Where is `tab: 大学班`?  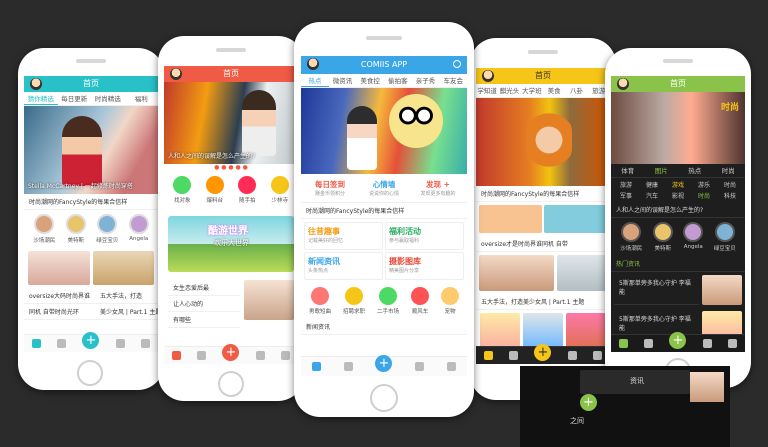 tab: 大学班 is located at coordinates (532, 90).